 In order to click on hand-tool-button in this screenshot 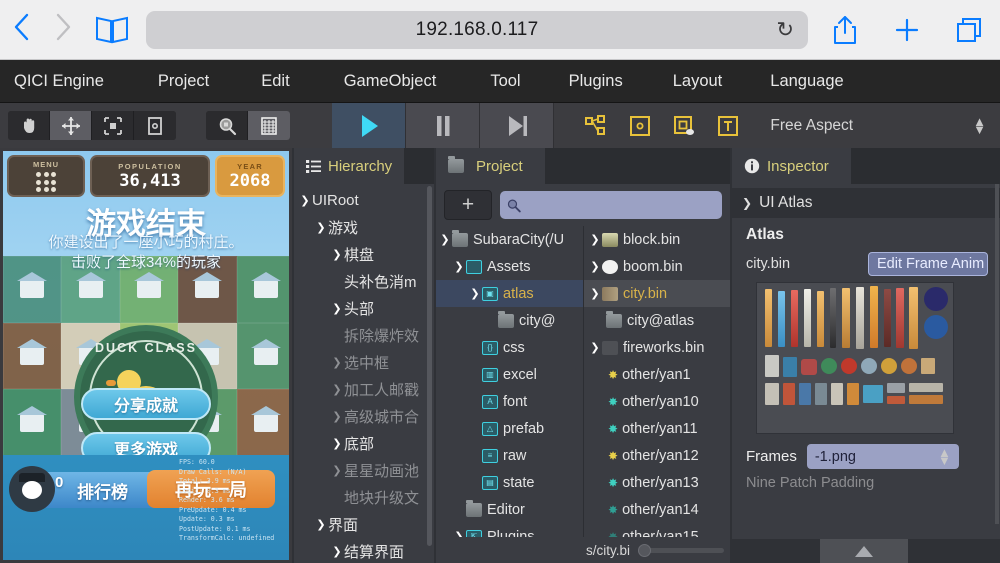, I will do `click(29, 125)`.